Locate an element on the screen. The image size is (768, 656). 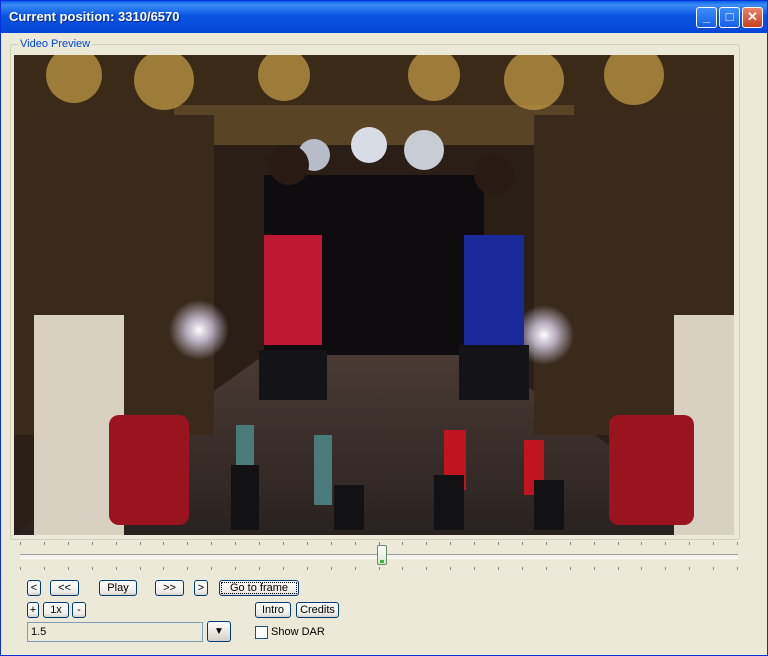
maximize-icon: □ is located at coordinates (729, 16).